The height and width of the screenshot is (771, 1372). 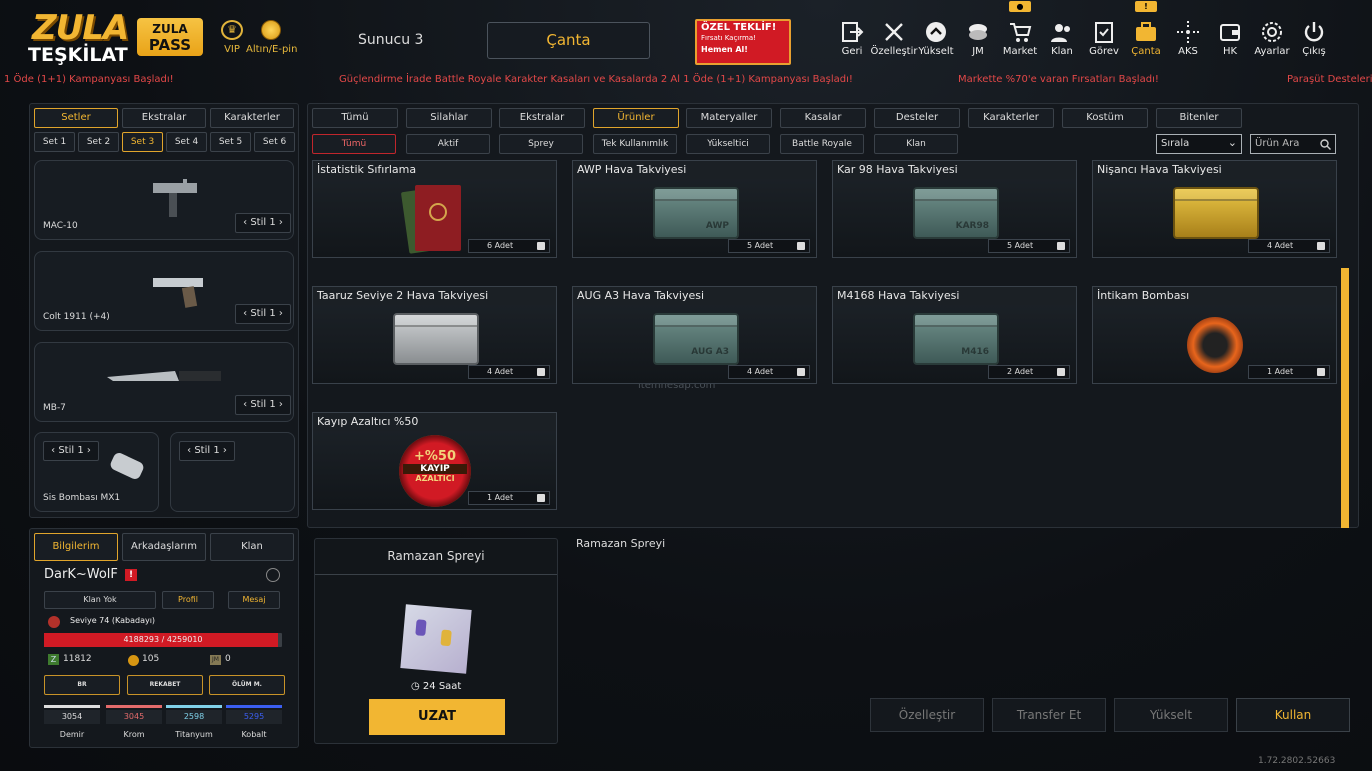 I want to click on scrollbar-thumb, so click(x=1345, y=398).